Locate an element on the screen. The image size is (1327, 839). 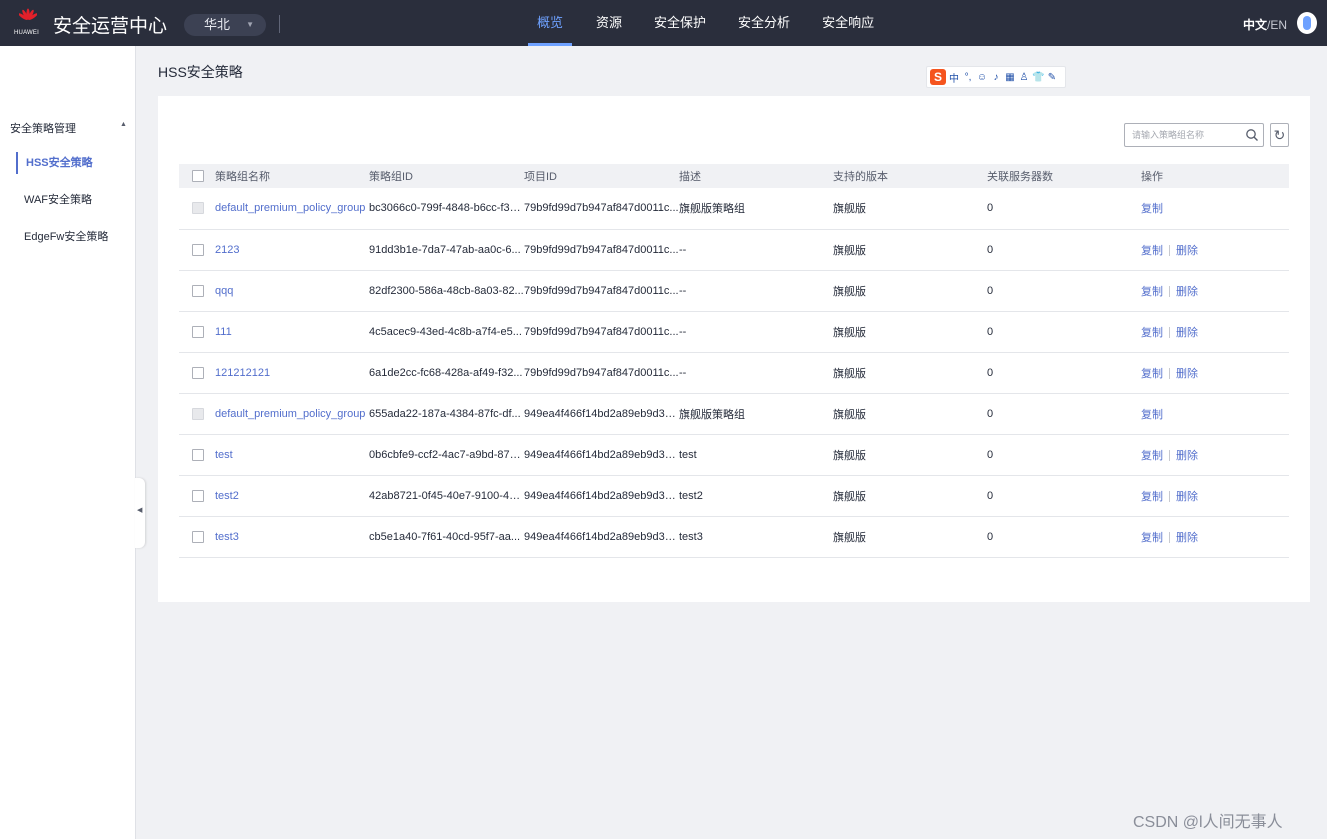
policy-name-link: 111 is located at coordinates (292, 331).